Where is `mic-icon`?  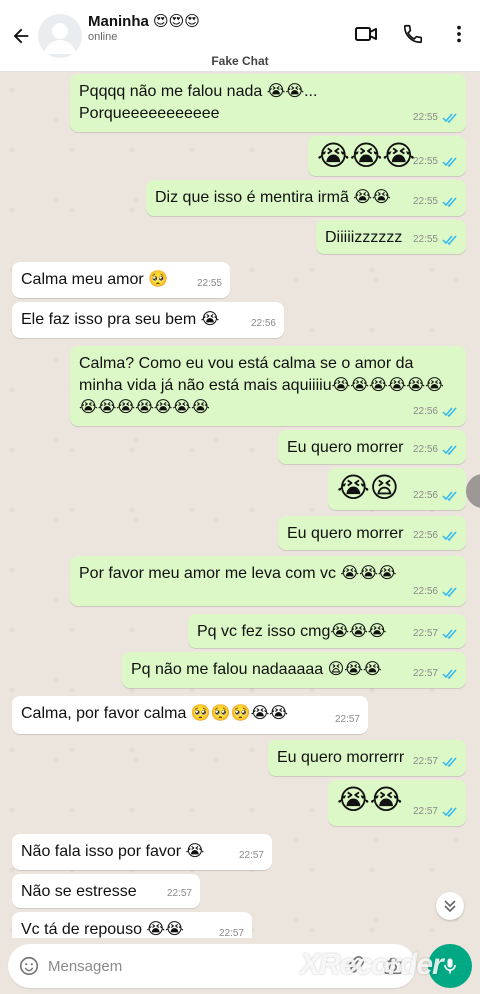 mic-icon is located at coordinates (450, 966).